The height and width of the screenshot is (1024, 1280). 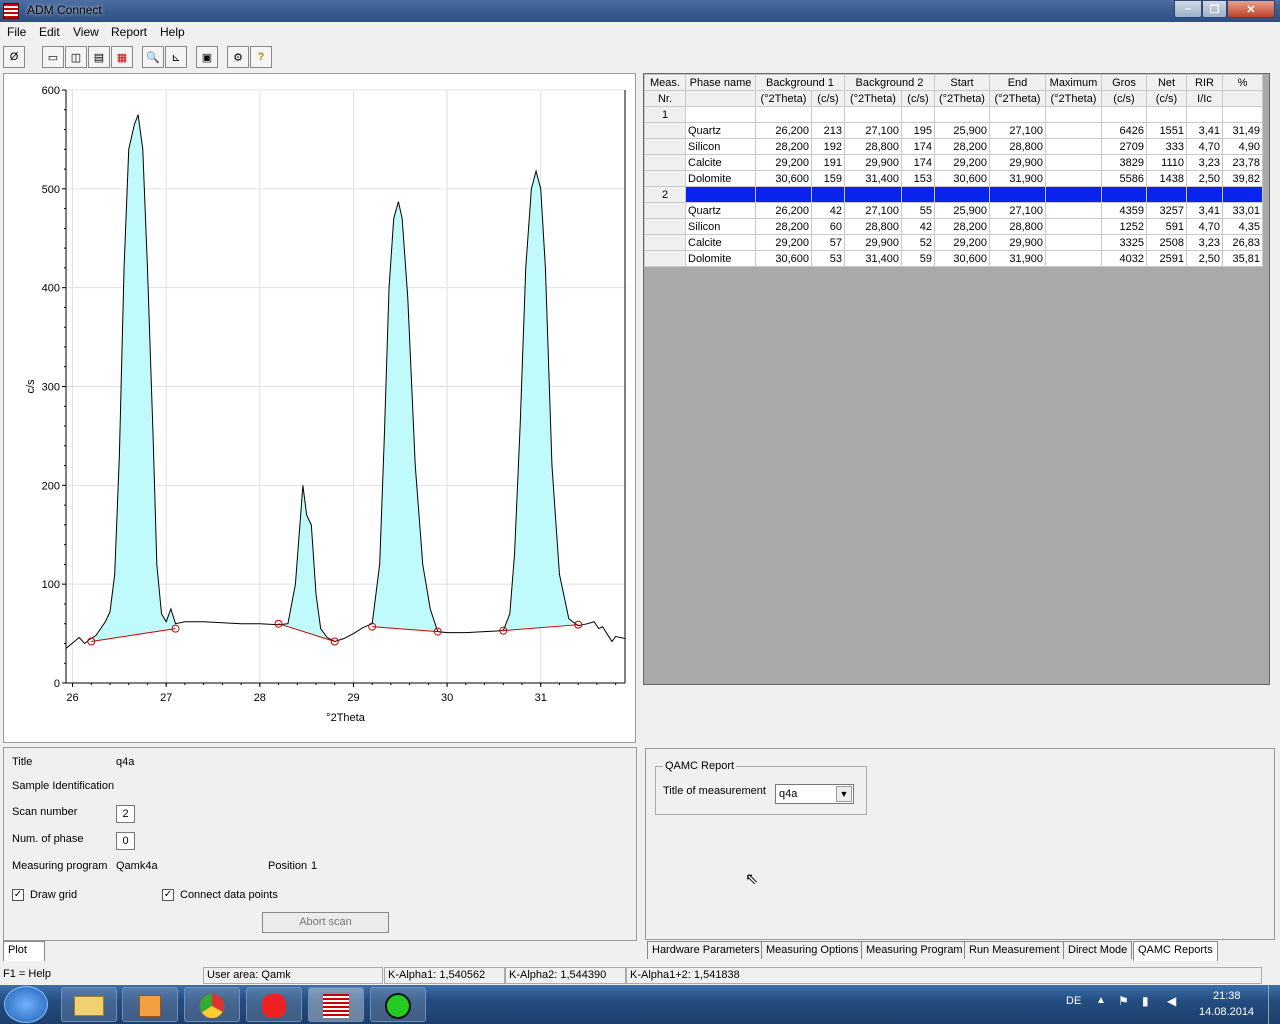 What do you see at coordinates (86, 32) in the screenshot?
I see `menu-view: View` at bounding box center [86, 32].